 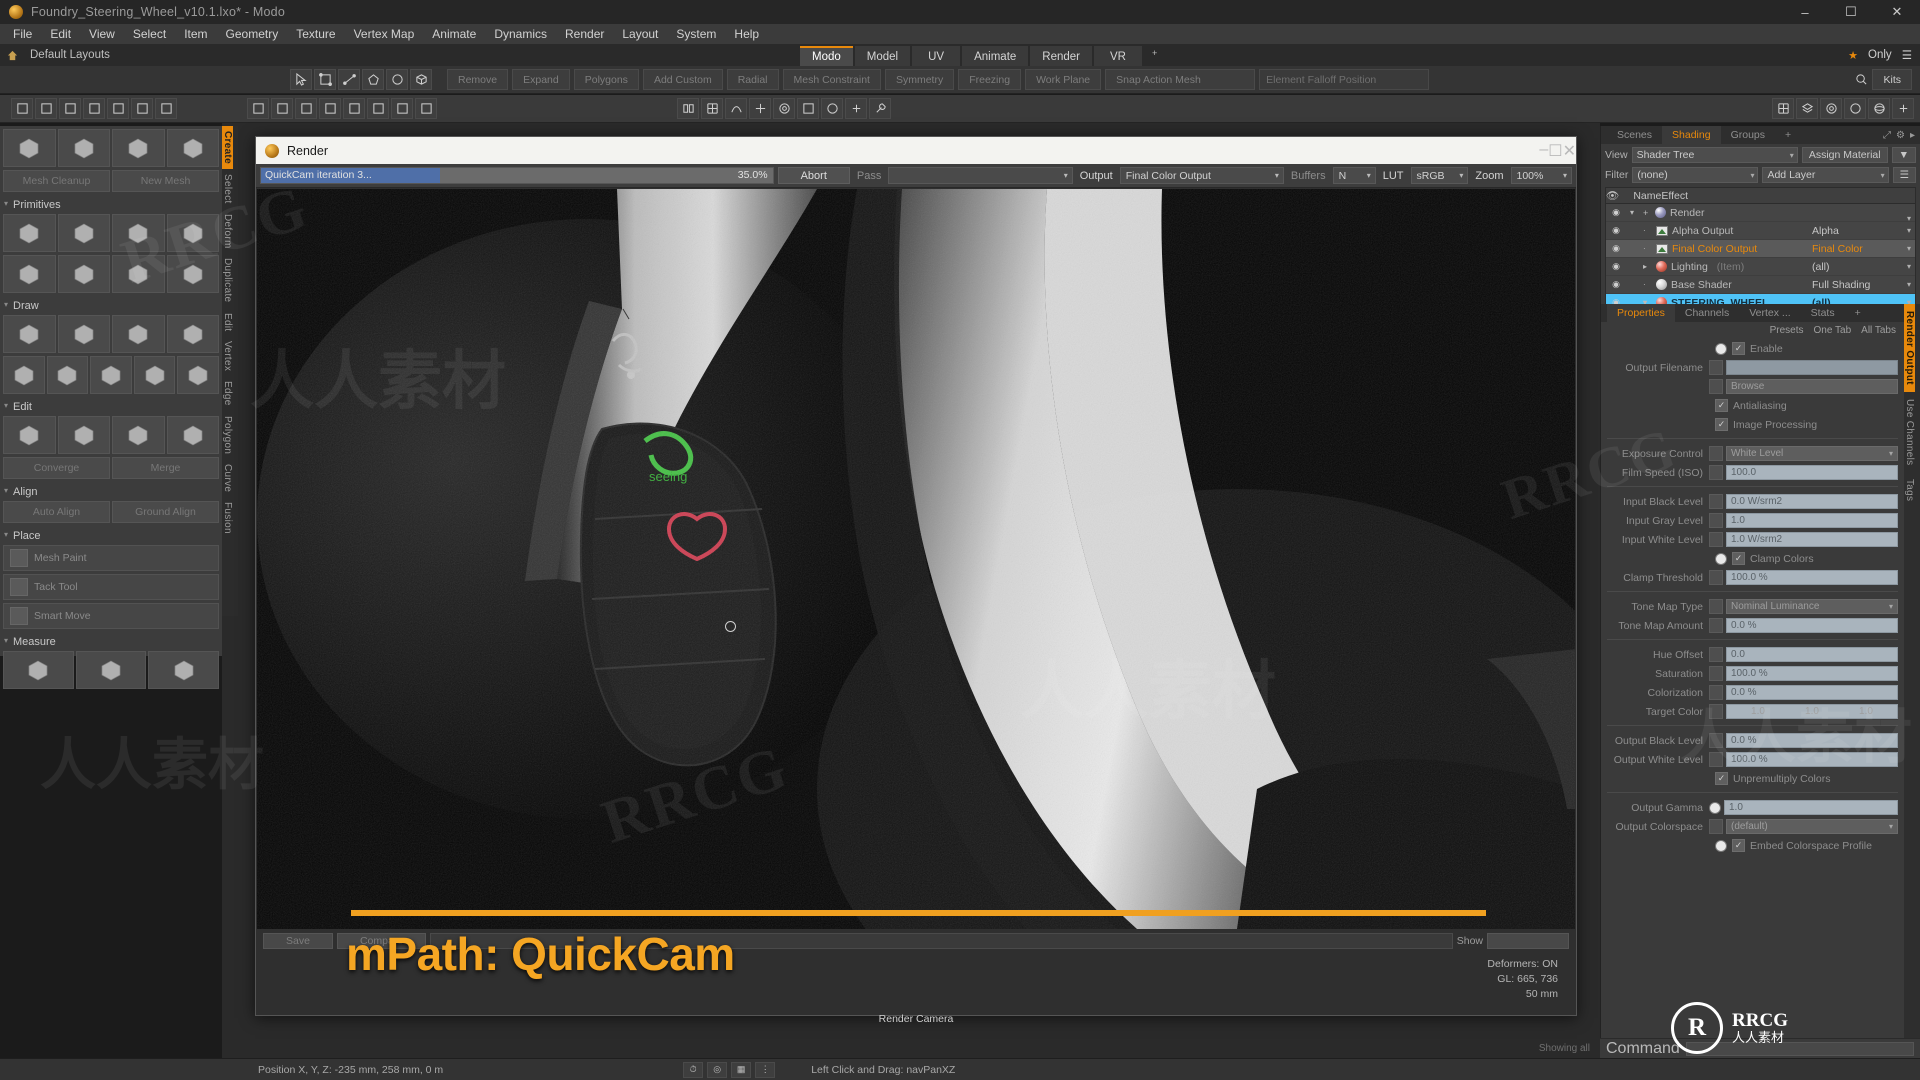 What do you see at coordinates (1715, 807) in the screenshot?
I see `property-radio` at bounding box center [1715, 807].